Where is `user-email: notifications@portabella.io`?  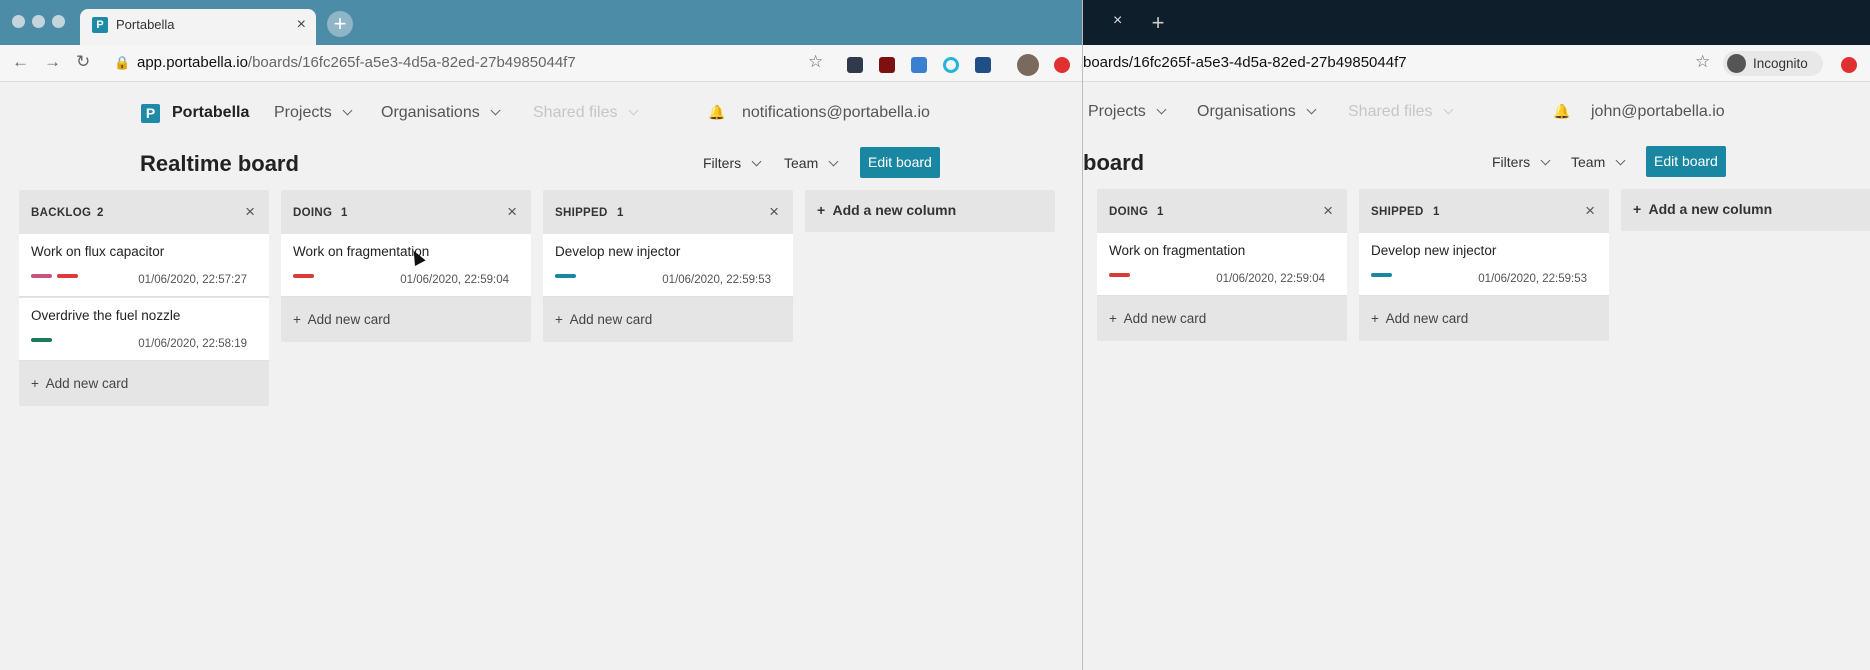
user-email: notifications@portabella.io is located at coordinates (836, 113).